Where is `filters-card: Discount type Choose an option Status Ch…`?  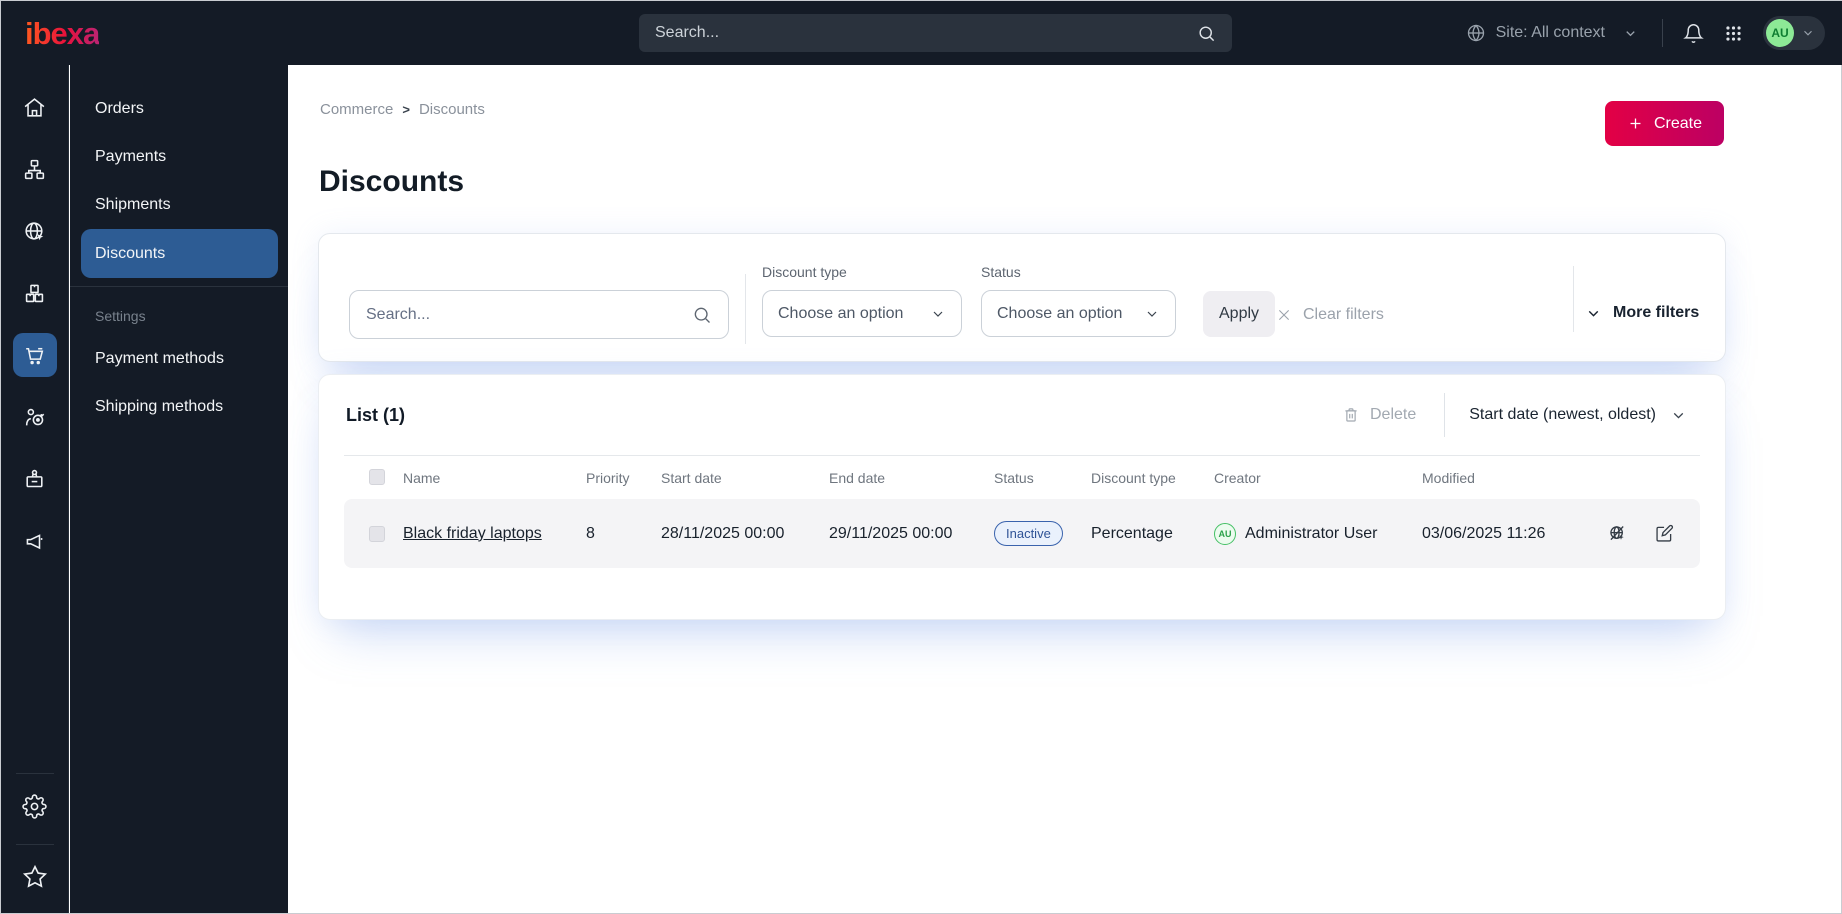 filters-card: Discount type Choose an option Status Ch… is located at coordinates (1022, 297).